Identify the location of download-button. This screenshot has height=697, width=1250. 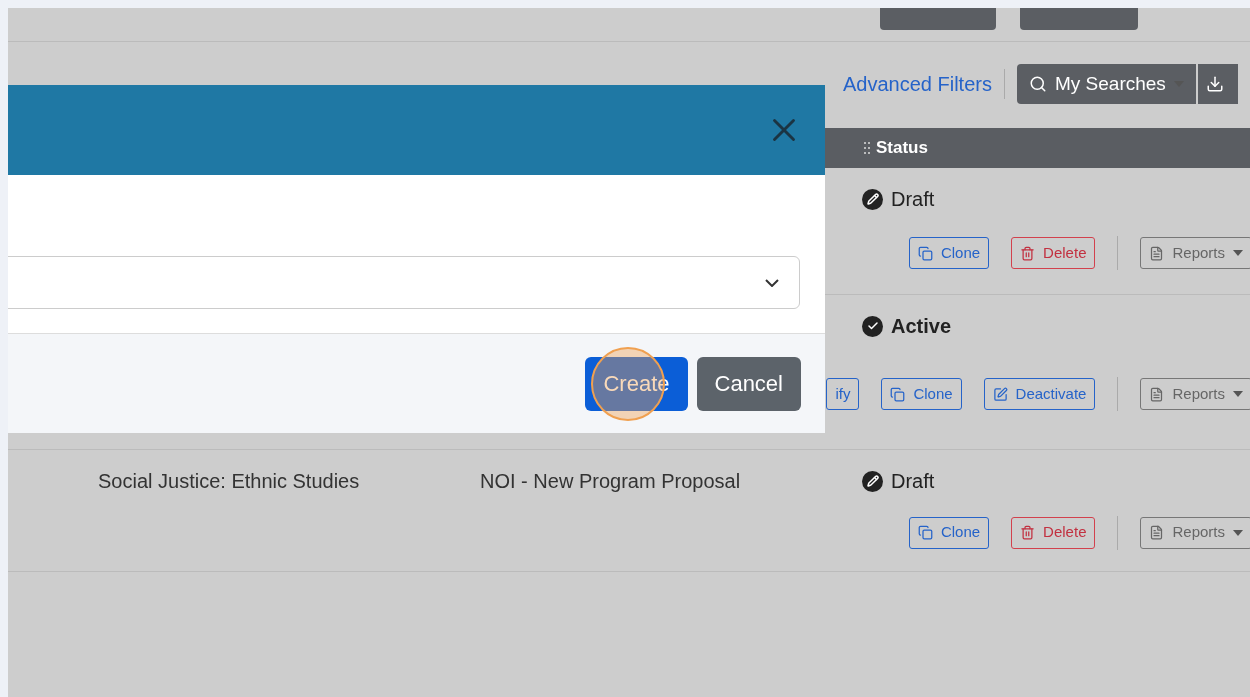
(1217, 84).